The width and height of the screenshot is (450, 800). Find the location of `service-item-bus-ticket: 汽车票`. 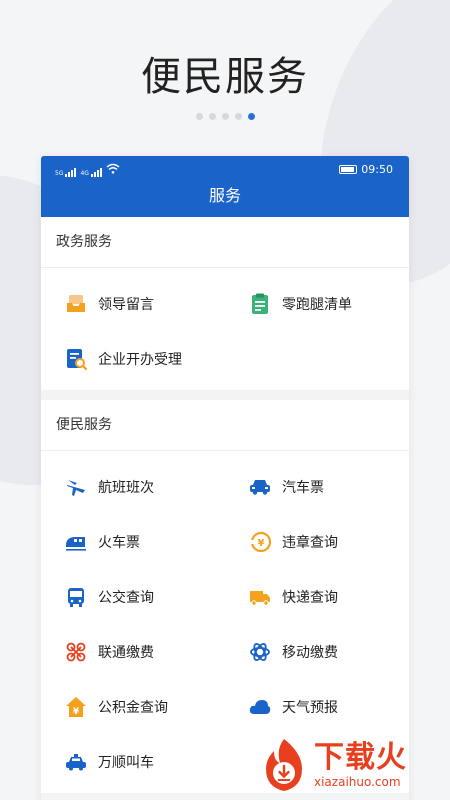

service-item-bus-ticket: 汽车票 is located at coordinates (317, 486).